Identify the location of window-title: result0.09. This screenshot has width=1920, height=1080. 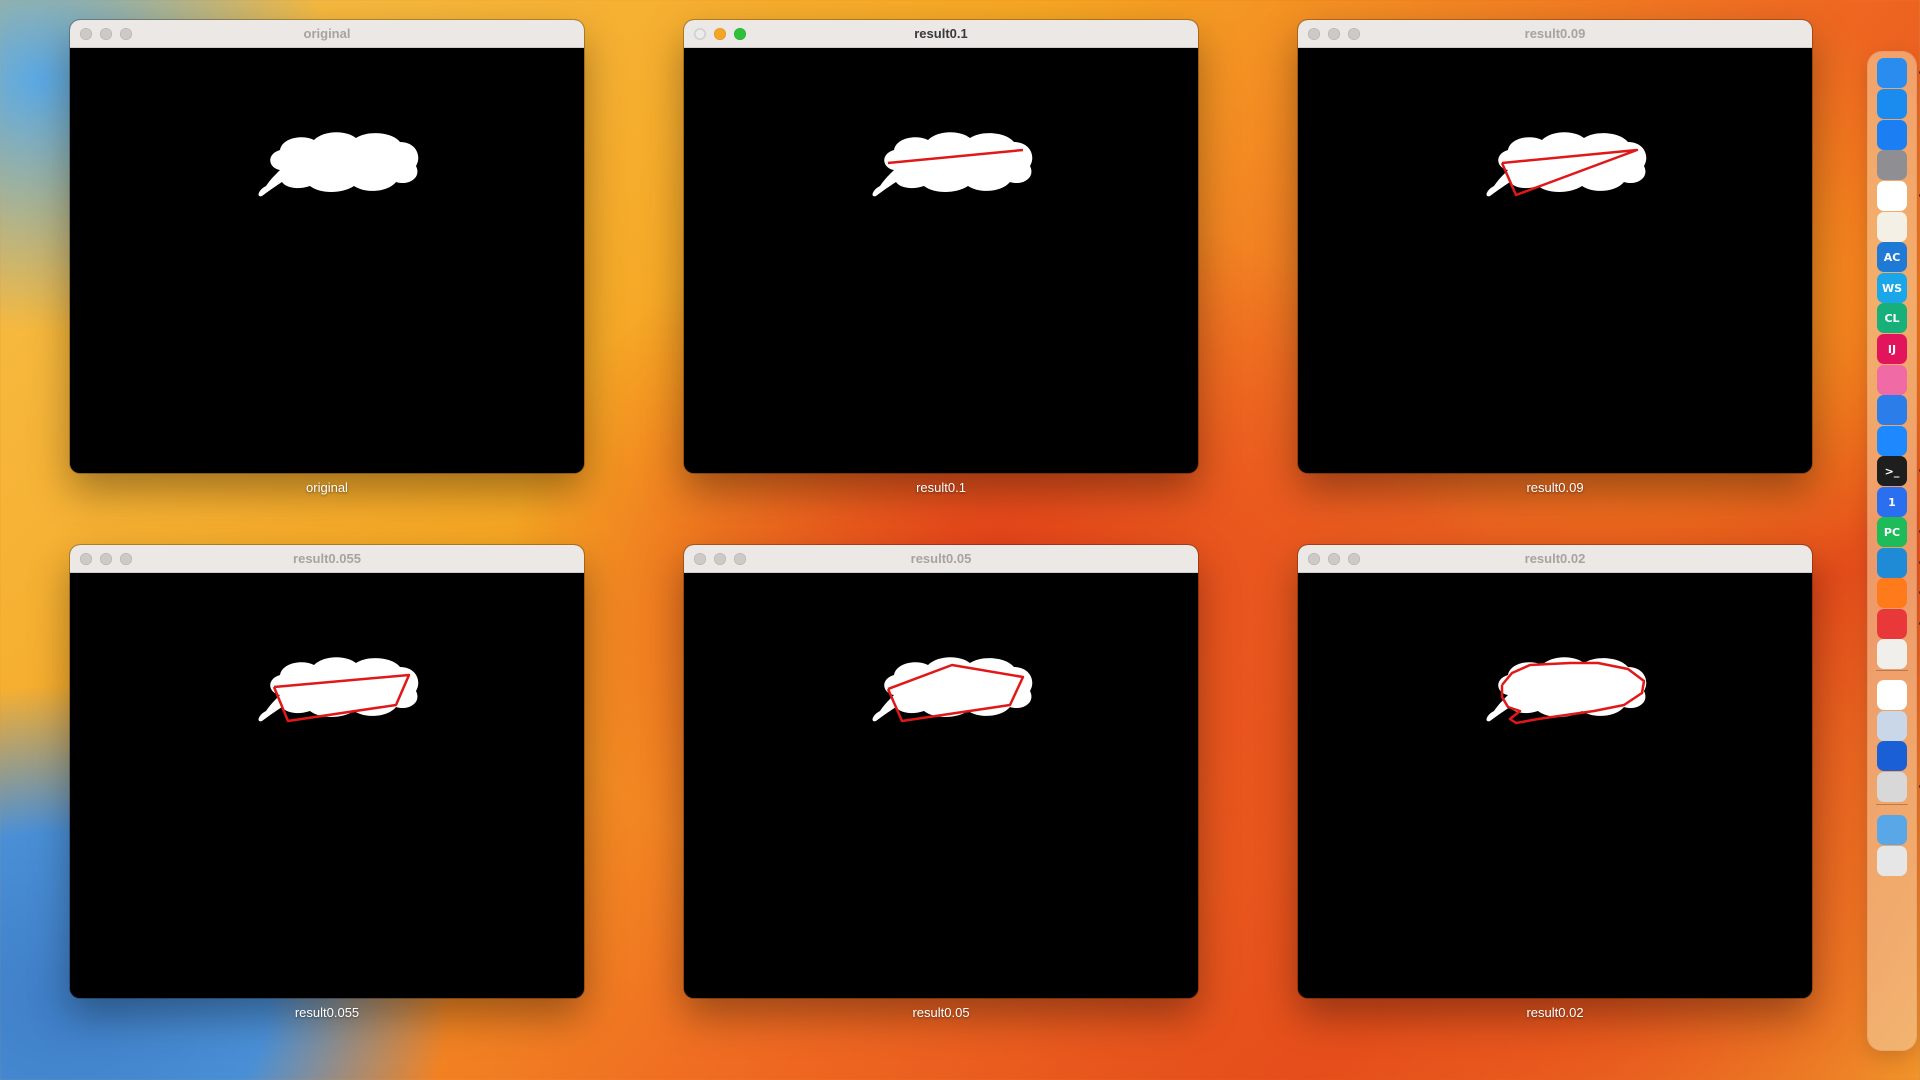
(1555, 33).